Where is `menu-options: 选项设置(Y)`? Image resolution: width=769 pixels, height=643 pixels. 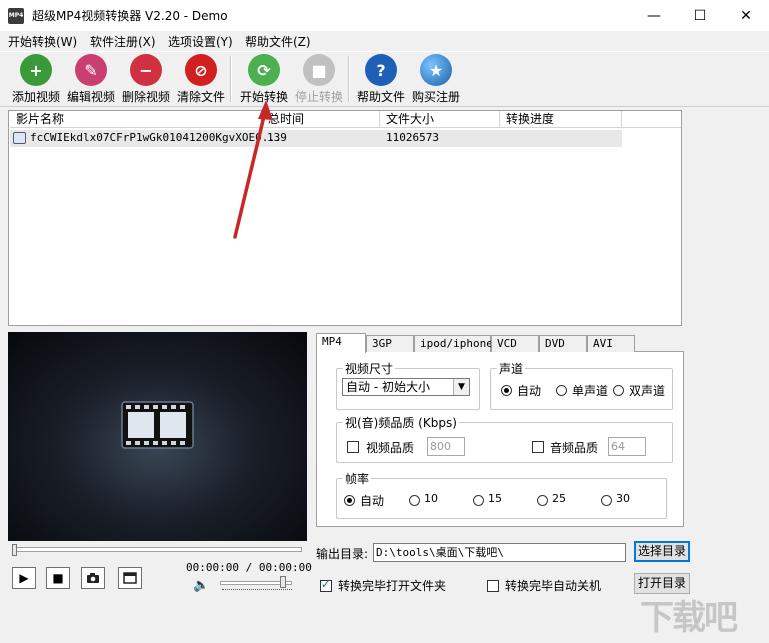 menu-options: 选项设置(Y) is located at coordinates (200, 41).